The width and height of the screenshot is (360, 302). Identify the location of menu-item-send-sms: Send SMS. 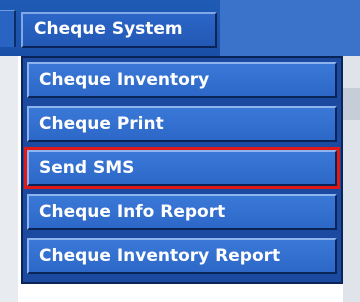
(182, 168).